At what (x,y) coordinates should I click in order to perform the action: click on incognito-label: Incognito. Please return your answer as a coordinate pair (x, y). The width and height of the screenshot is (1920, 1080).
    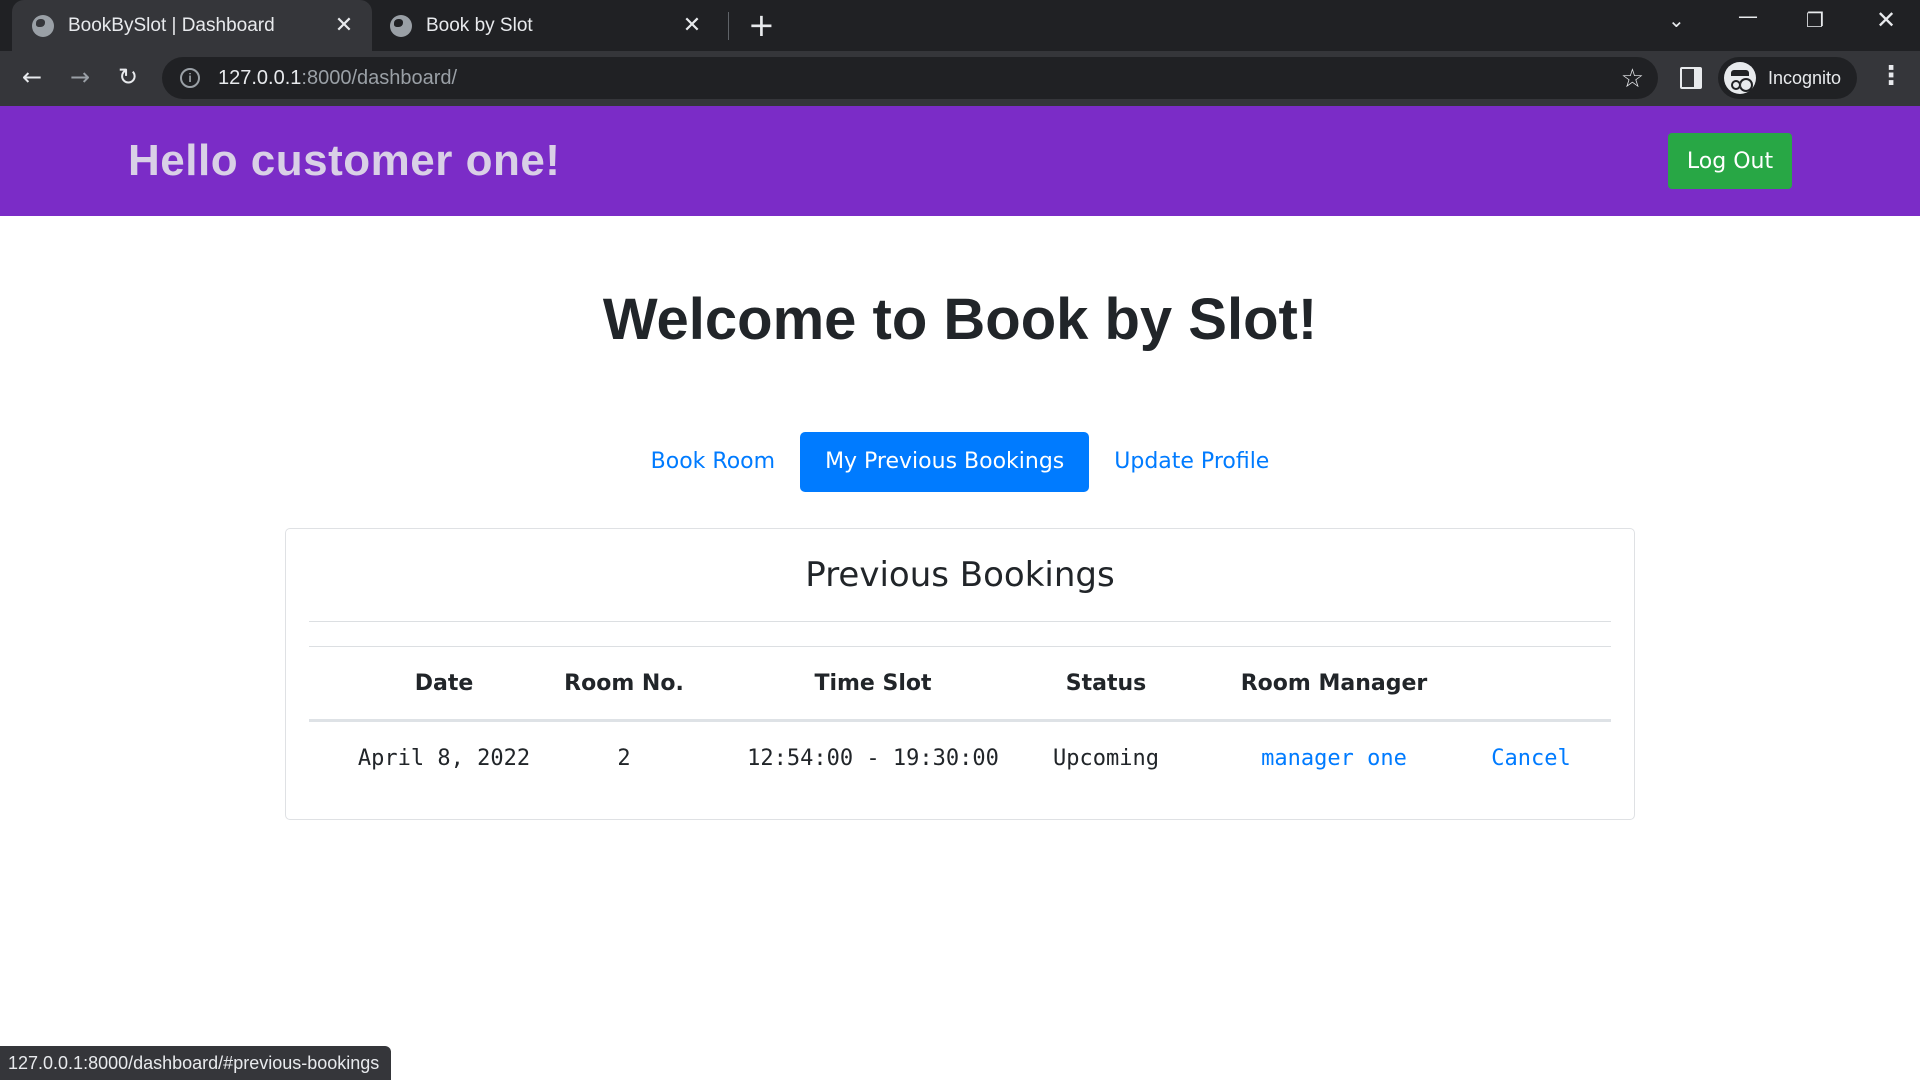
    Looking at the image, I should click on (1805, 77).